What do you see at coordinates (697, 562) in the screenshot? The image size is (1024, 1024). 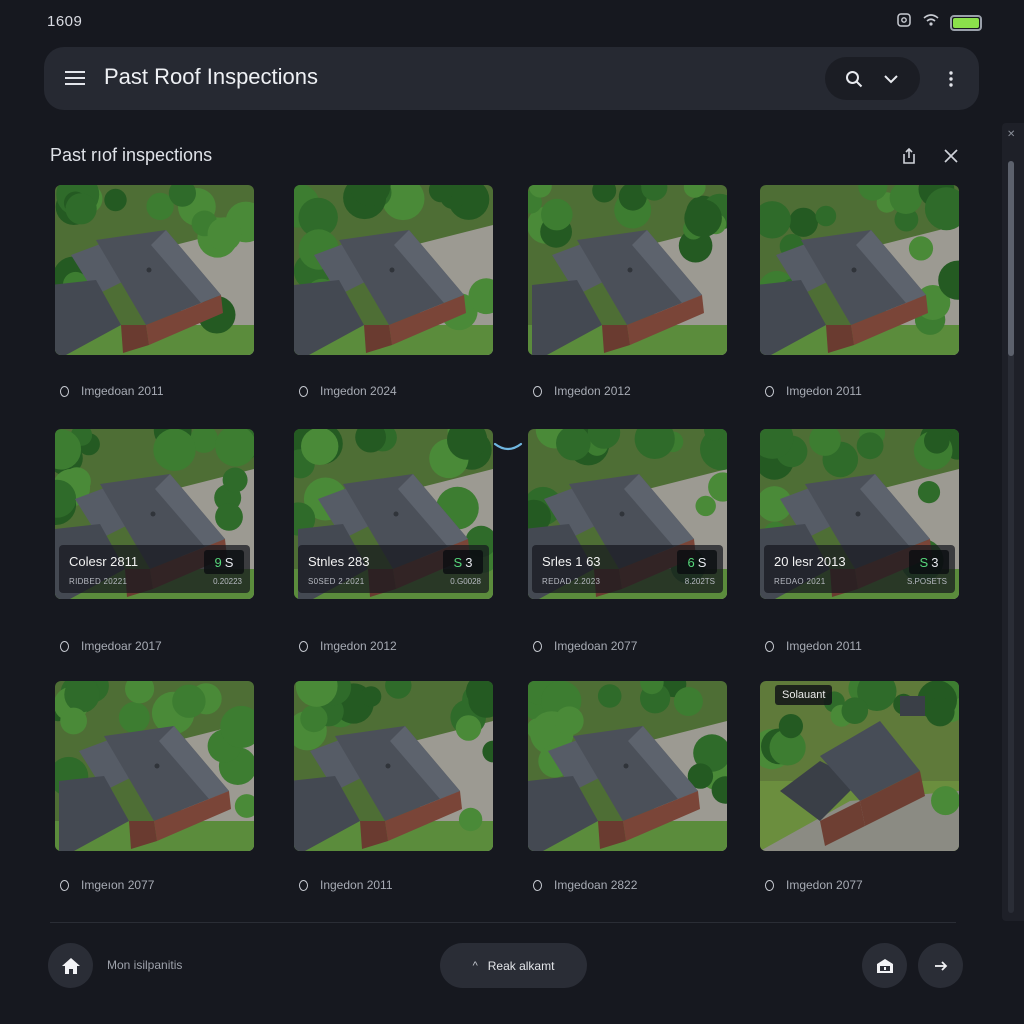 I see `score-badge: 6S` at bounding box center [697, 562].